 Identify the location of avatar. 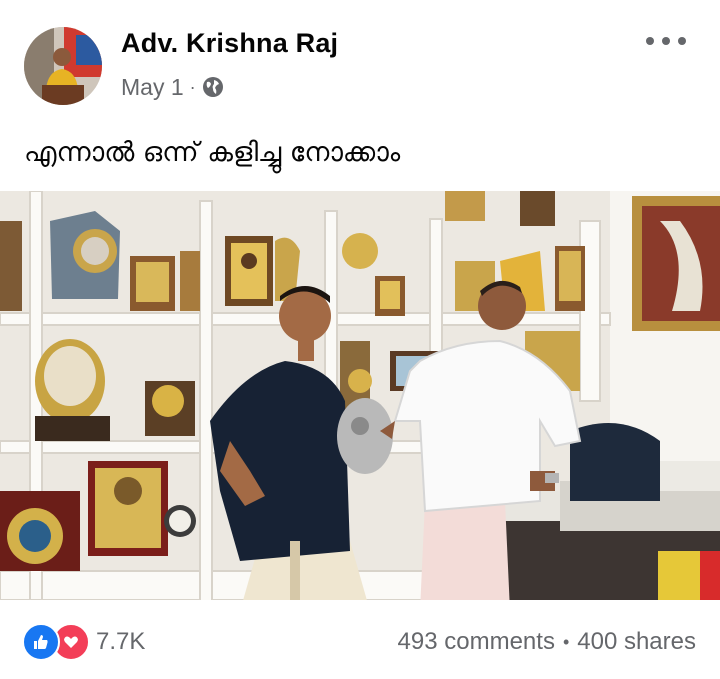
(63, 66).